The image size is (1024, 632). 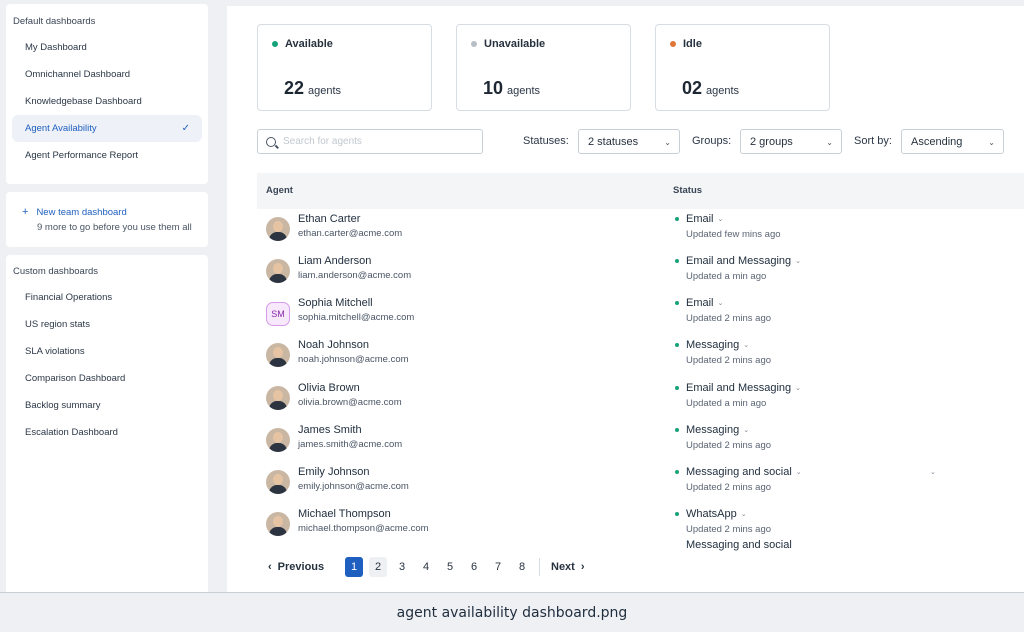 What do you see at coordinates (107, 128) in the screenshot?
I see `sidebar-item-agent-availability: Agent Availability ✓` at bounding box center [107, 128].